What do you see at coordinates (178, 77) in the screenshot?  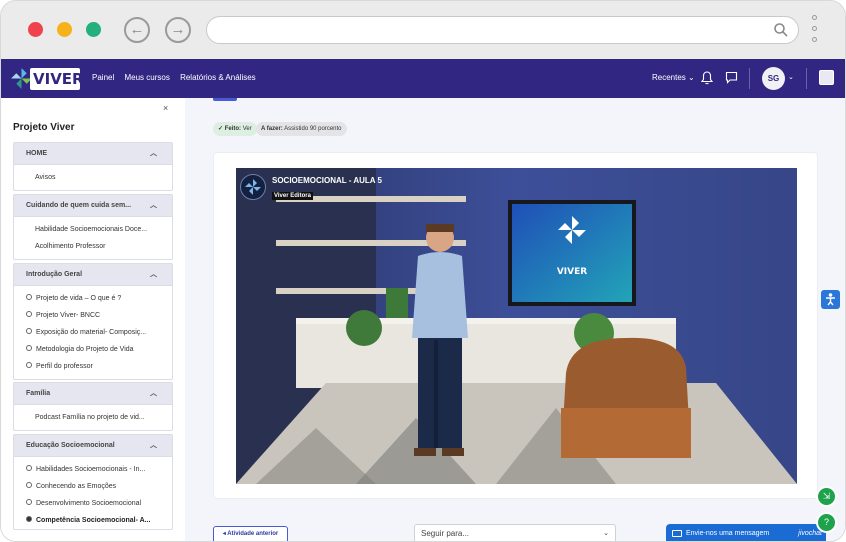 I see `main-menu: Painel Meus cursos Relatórios & Análises` at bounding box center [178, 77].